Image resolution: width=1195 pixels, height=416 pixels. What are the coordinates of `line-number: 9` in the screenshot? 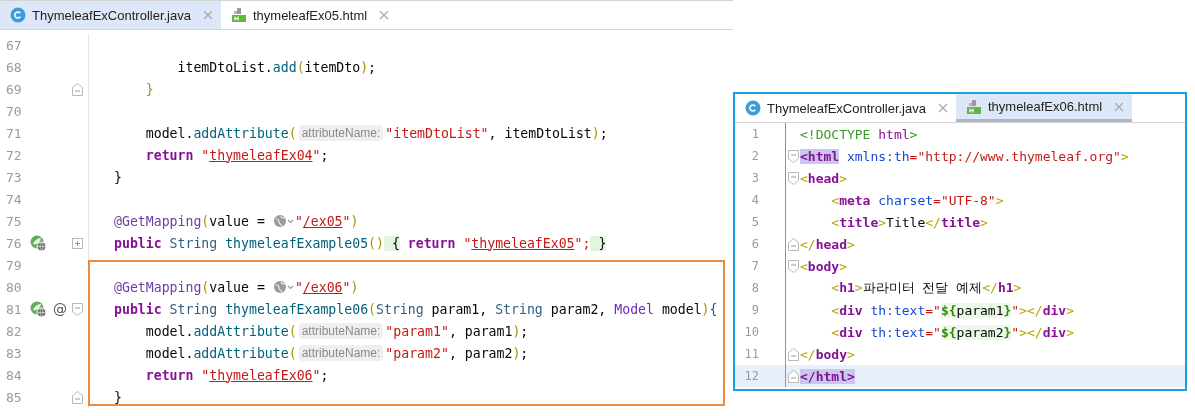 It's located at (755, 310).